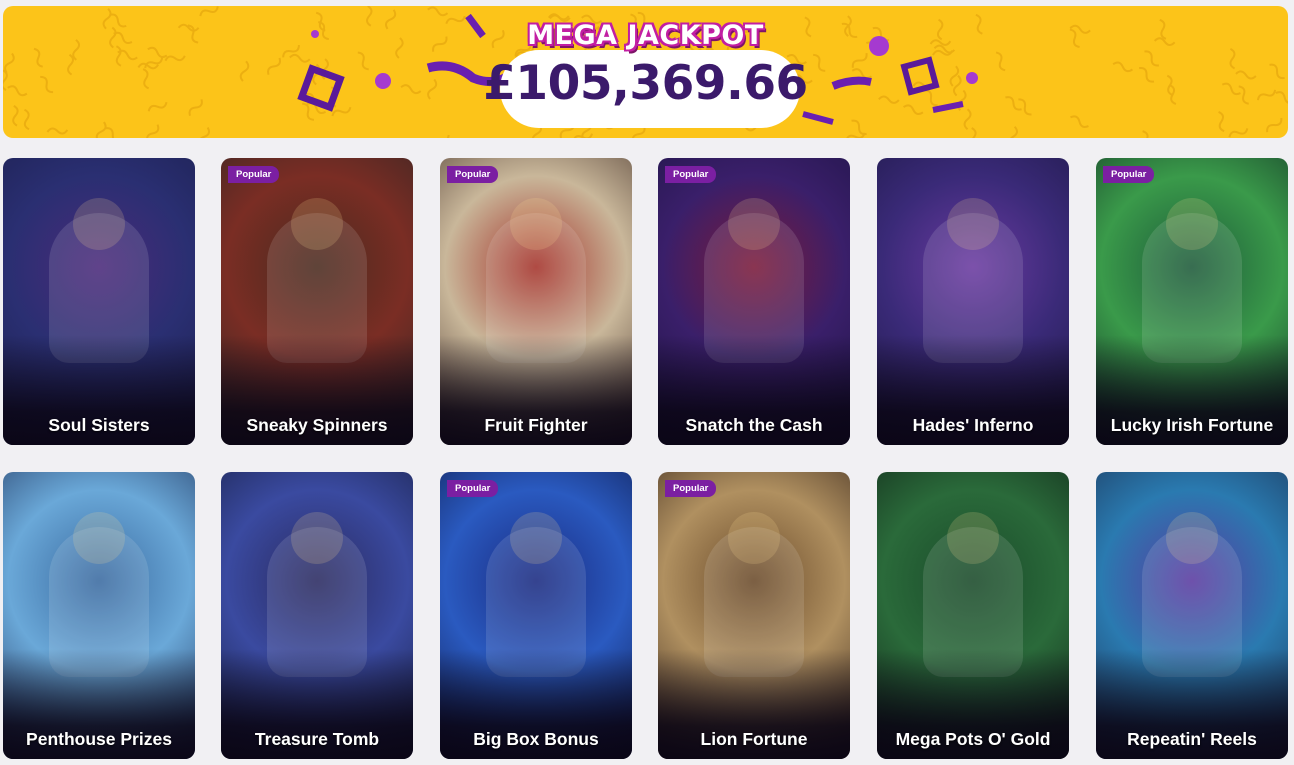  I want to click on game-title: Big Box Bonus, so click(536, 739).